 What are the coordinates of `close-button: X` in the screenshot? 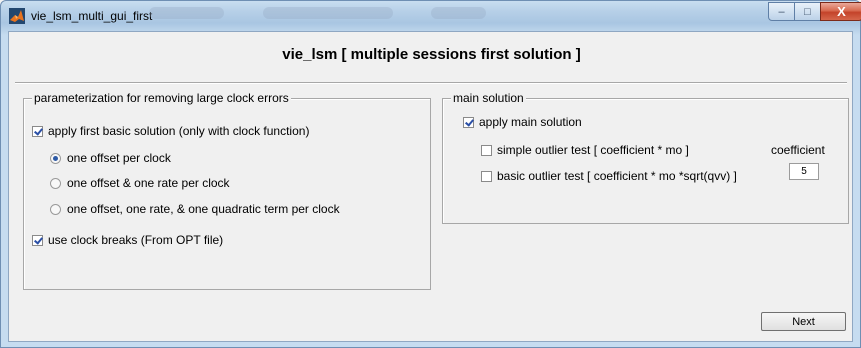 It's located at (840, 11).